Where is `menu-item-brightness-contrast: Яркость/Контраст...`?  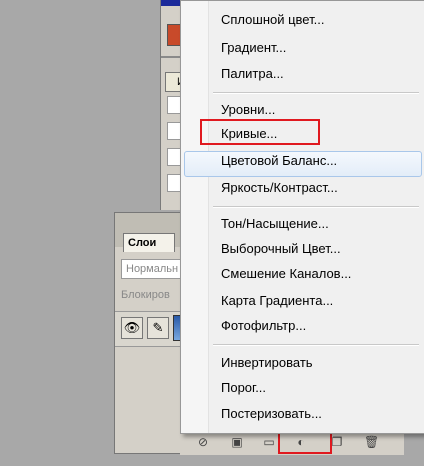 menu-item-brightness-contrast: Яркость/Контраст... is located at coordinates (279, 188).